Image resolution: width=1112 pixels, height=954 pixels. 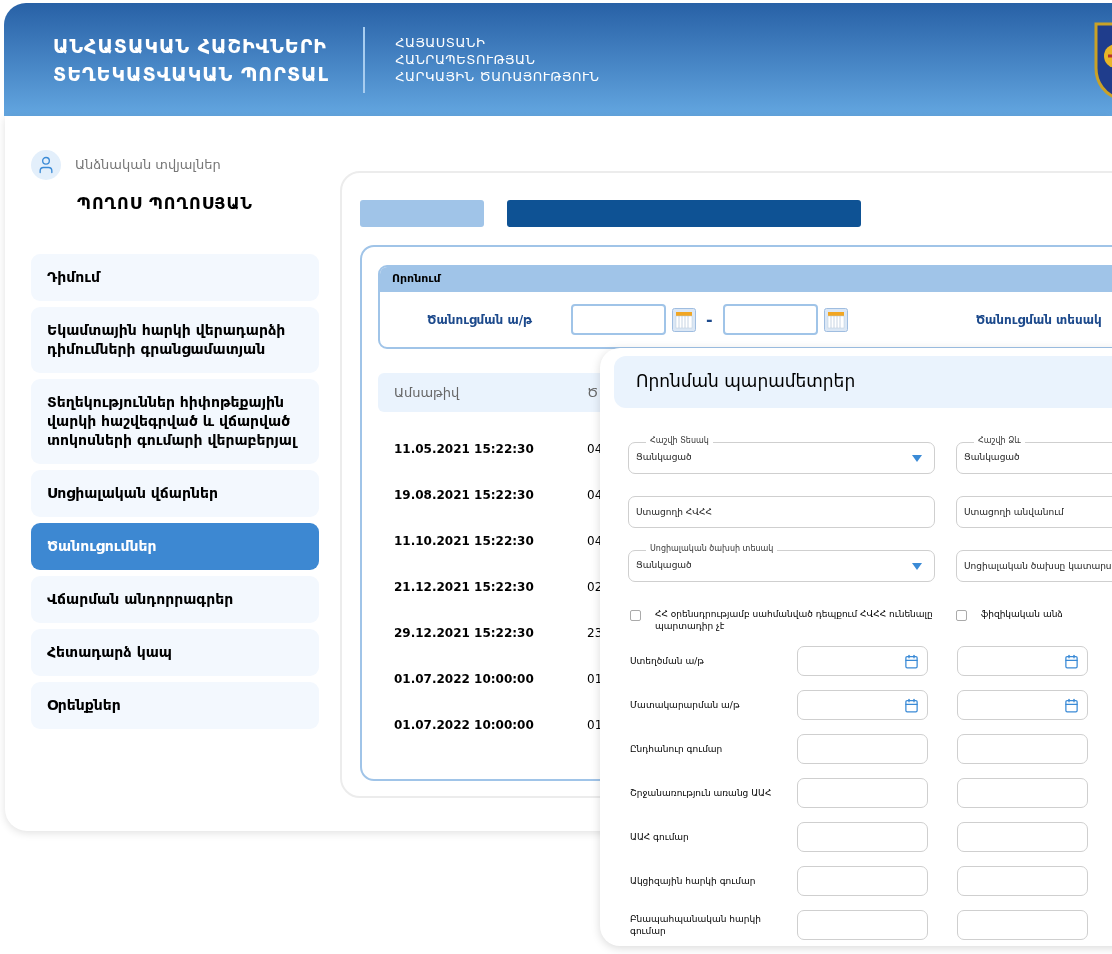 I want to click on table-cell-text: 21.12.2021 15:22:30, so click(x=464, y=587).